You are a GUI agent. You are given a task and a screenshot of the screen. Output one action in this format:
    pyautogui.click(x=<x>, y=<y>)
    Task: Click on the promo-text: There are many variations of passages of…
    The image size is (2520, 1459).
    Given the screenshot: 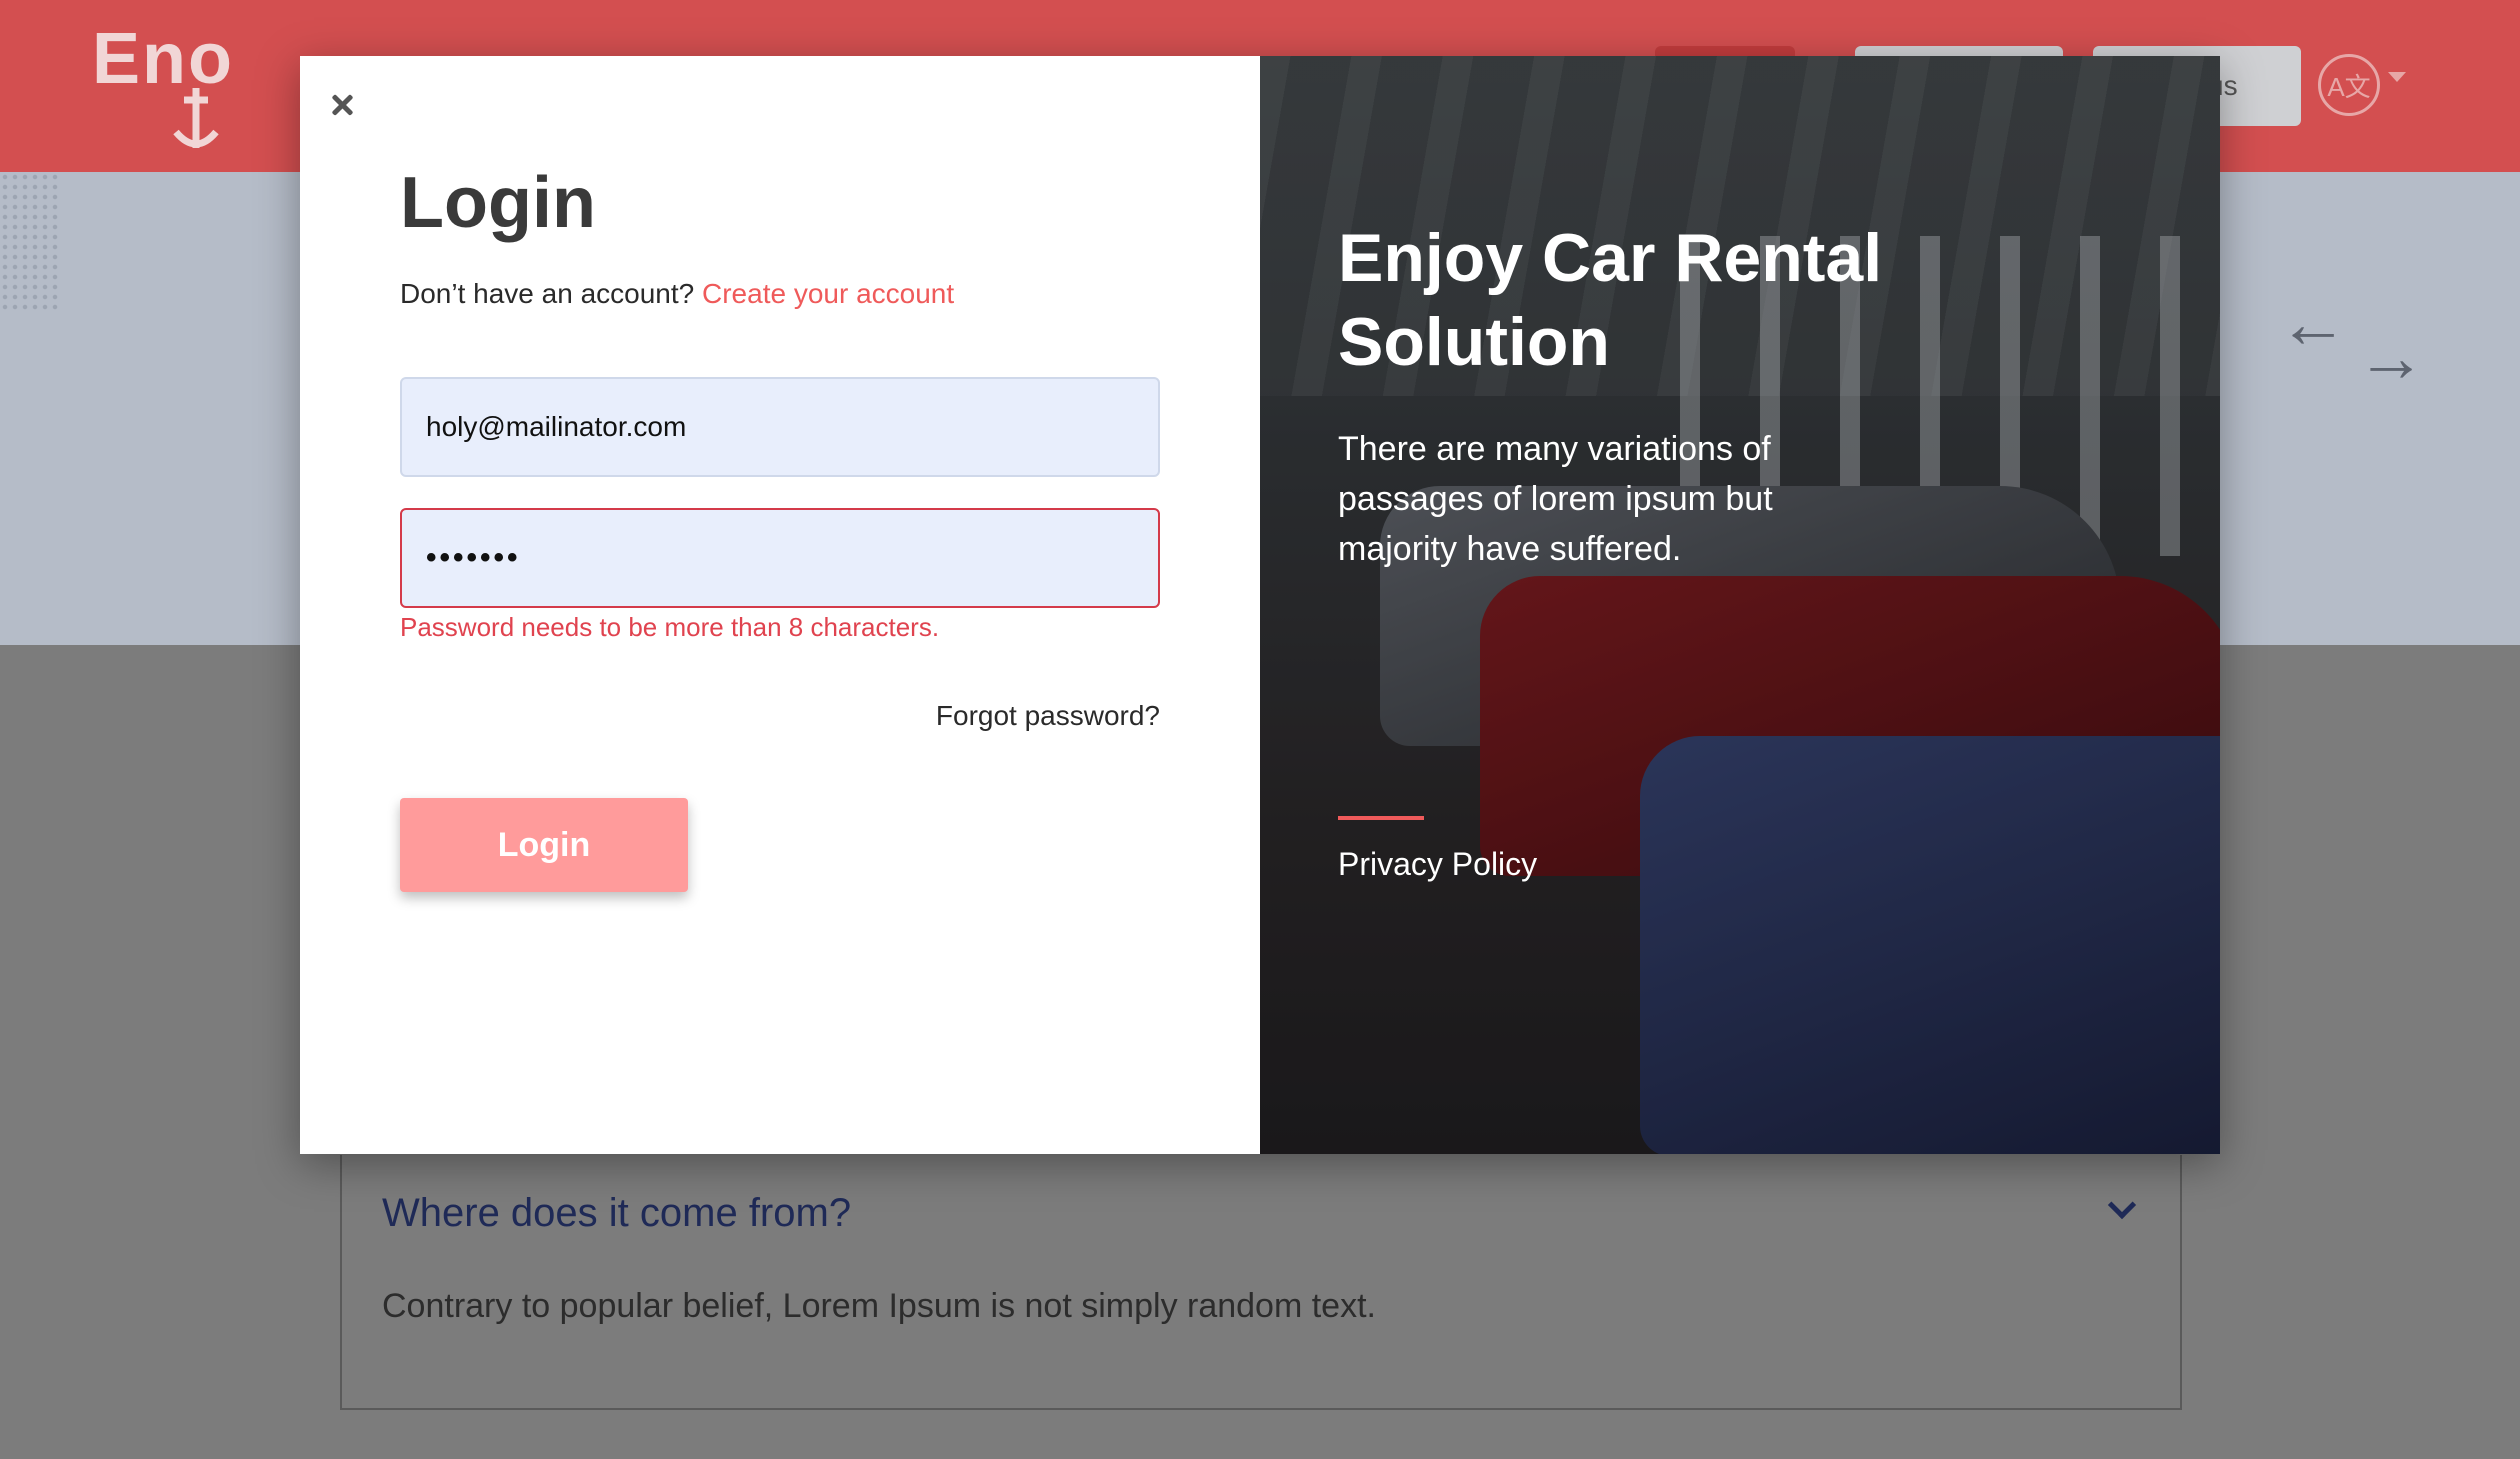 What is the action you would take?
    pyautogui.click(x=1555, y=499)
    